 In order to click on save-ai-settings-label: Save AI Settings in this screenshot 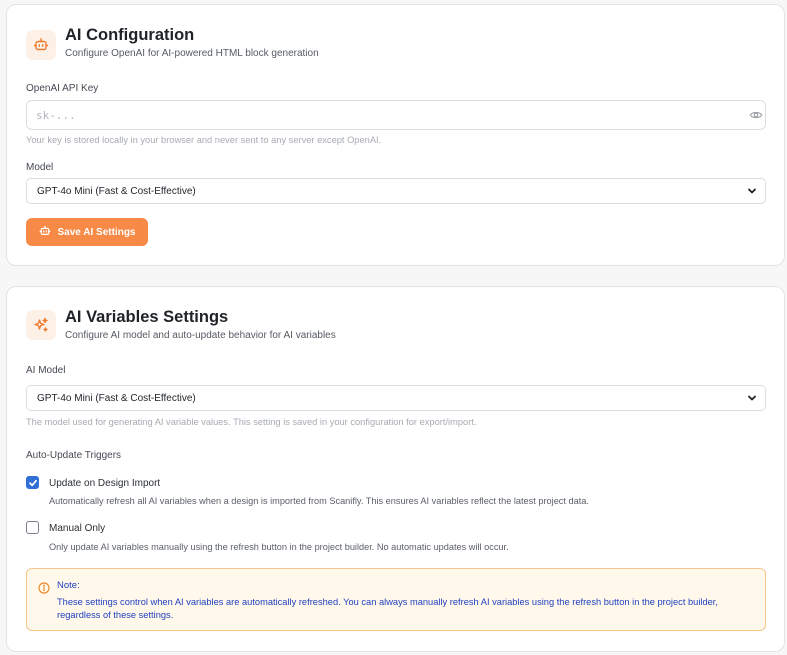, I will do `click(96, 232)`.